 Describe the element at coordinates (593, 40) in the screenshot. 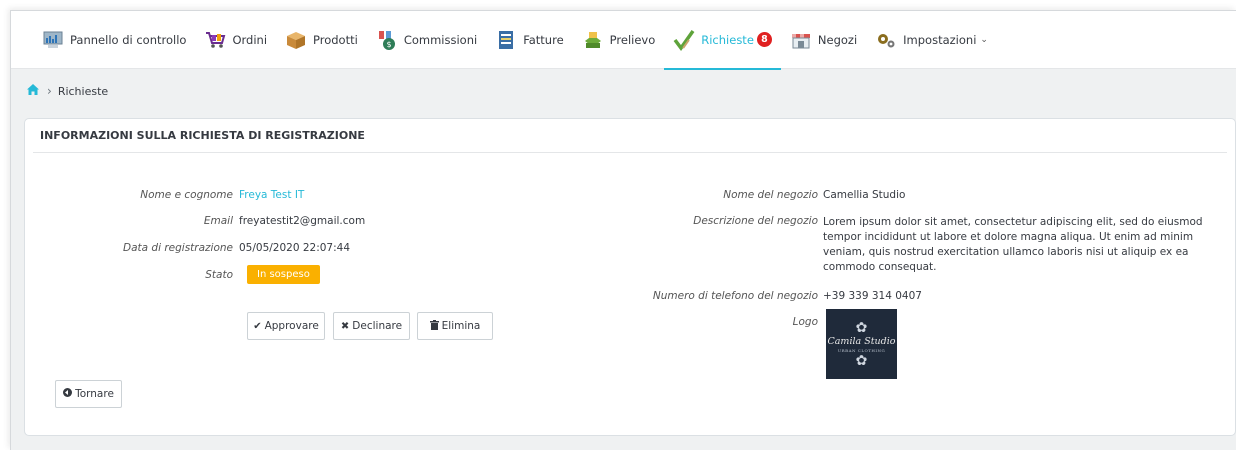

I see `withdraw-icon` at that location.